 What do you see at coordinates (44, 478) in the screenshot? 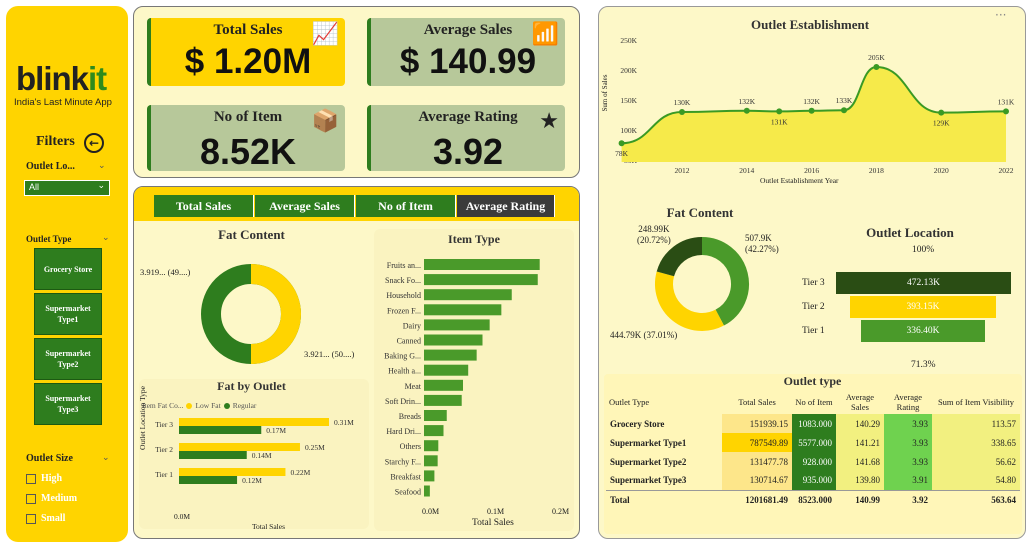
I see `outlet-size-high-checkbox: High` at bounding box center [44, 478].